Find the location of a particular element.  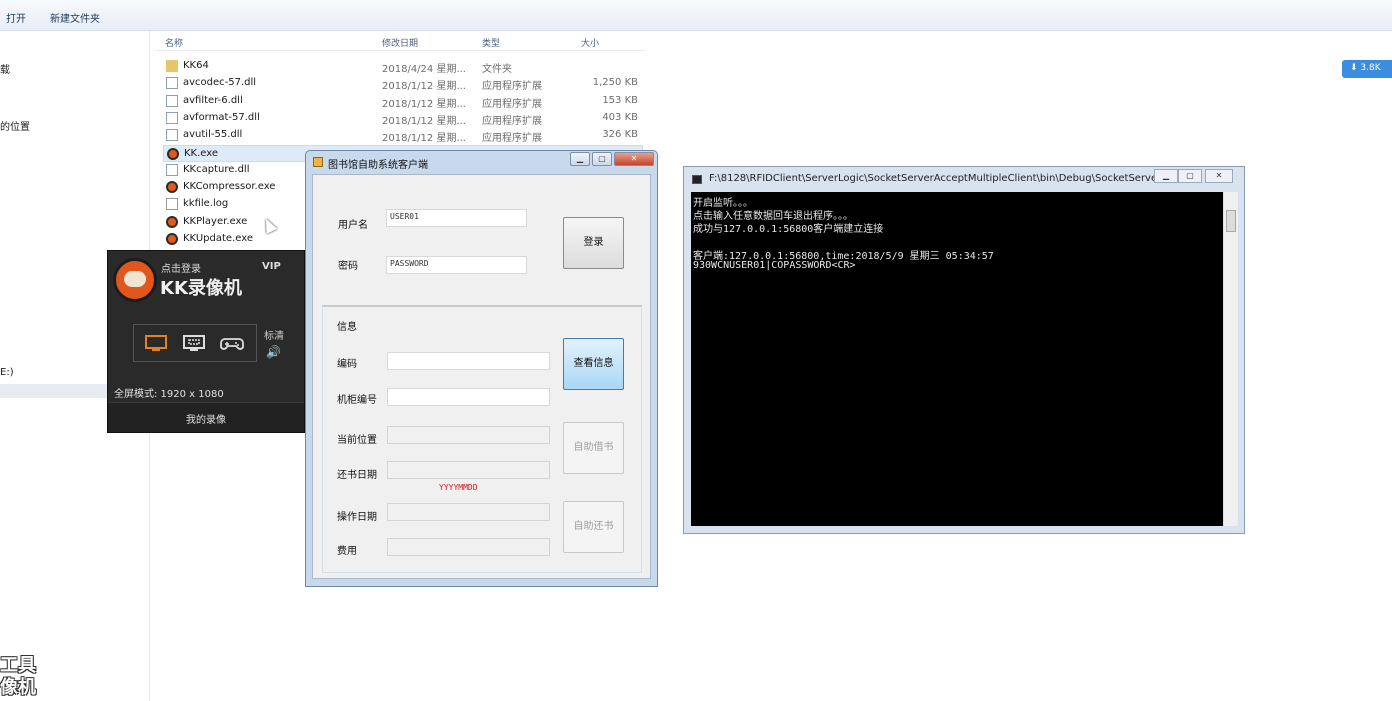

file-name: avfilter-6.dll is located at coordinates (213, 100).